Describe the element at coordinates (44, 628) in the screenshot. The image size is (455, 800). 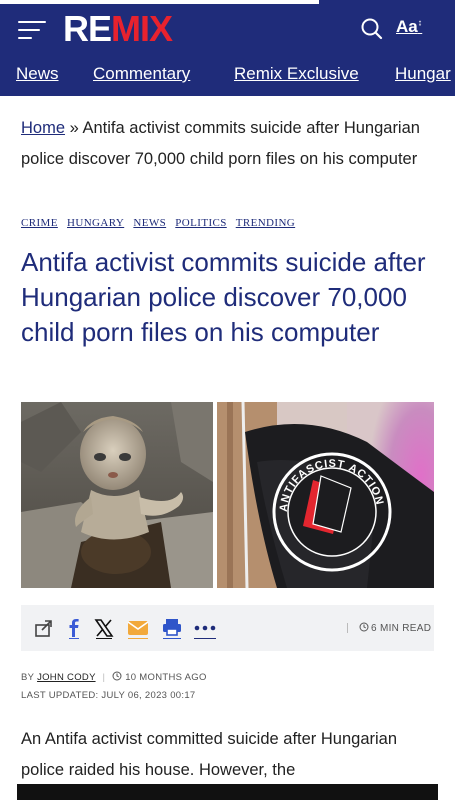
I see `share-icon` at that location.